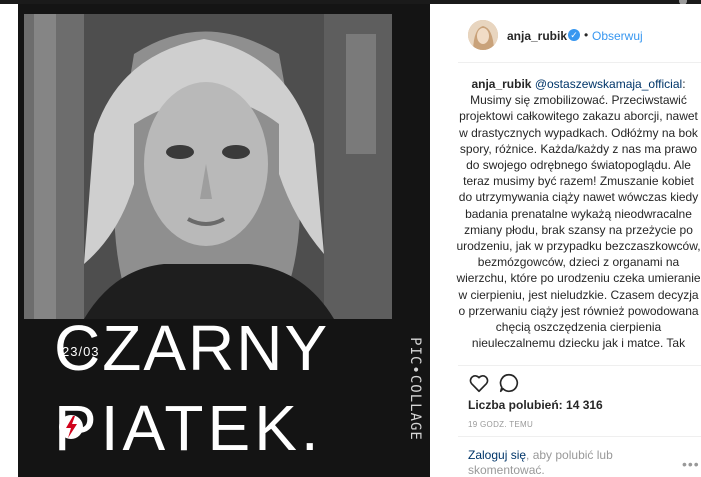 This screenshot has width=701, height=477. Describe the element at coordinates (515, 405) in the screenshot. I see `likes-label: Liczba polubień:` at that location.